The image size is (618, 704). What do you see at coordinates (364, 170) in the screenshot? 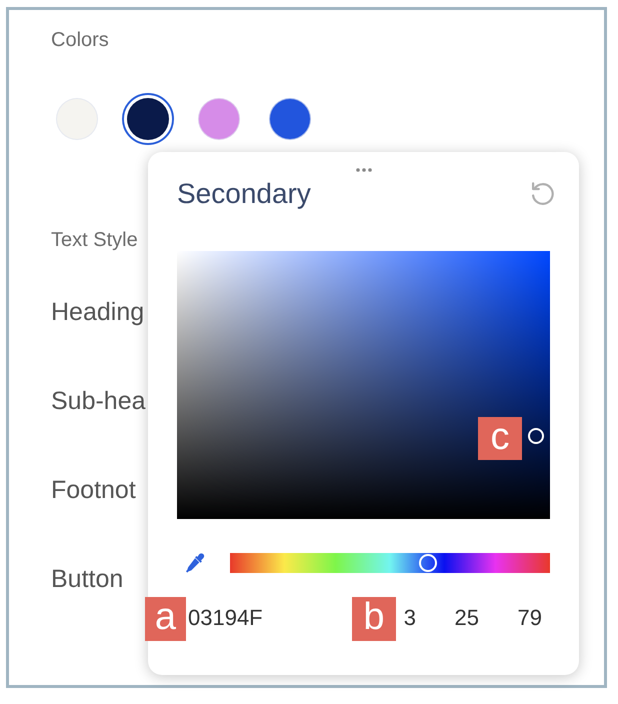
I see `ellipsis-icon` at bounding box center [364, 170].